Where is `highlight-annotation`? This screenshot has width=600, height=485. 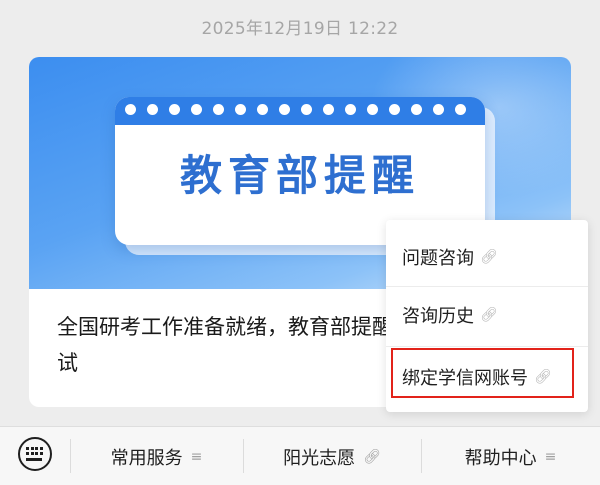
highlight-annotation is located at coordinates (482, 373).